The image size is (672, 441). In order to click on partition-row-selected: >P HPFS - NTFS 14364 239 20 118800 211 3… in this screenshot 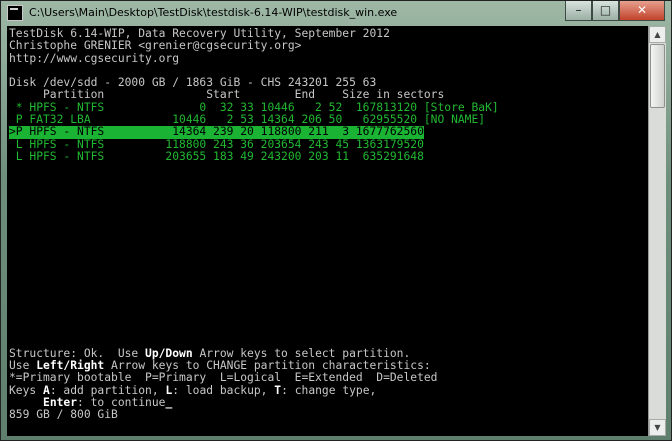, I will do `click(254, 132)`.